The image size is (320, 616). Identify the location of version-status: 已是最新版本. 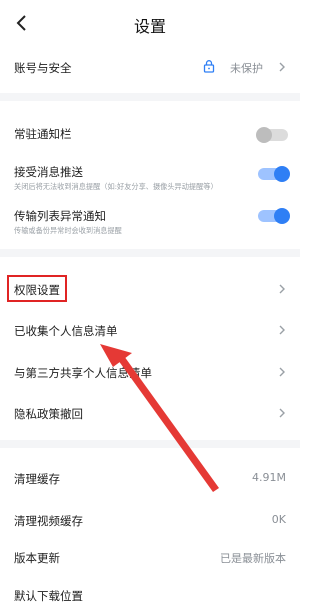
(253, 558).